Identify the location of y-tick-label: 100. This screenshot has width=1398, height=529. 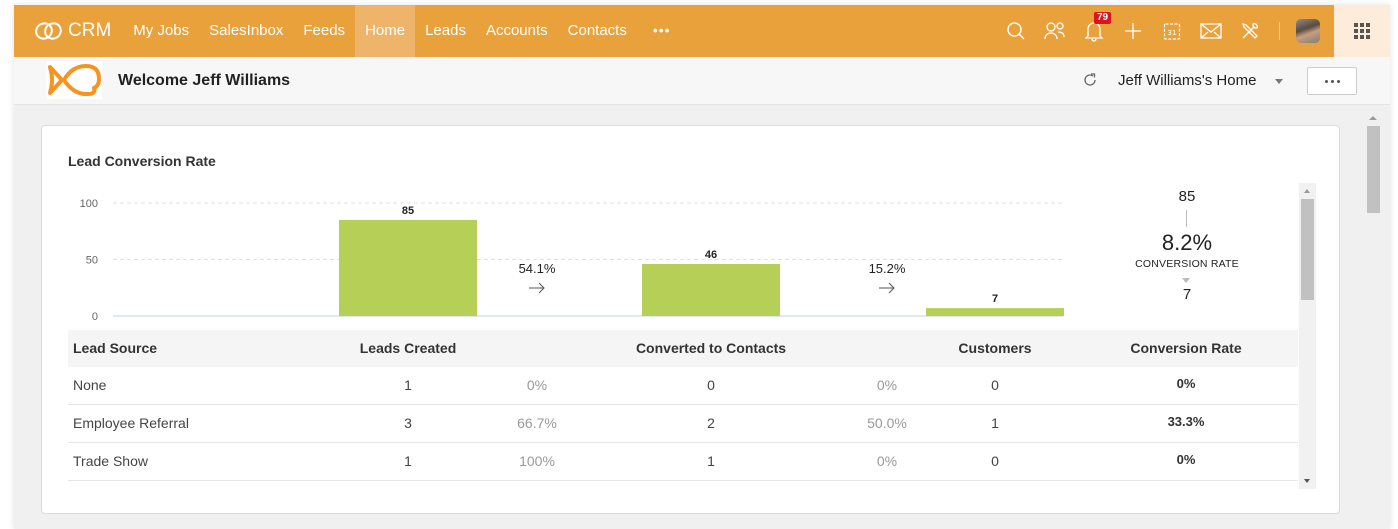
(89, 204).